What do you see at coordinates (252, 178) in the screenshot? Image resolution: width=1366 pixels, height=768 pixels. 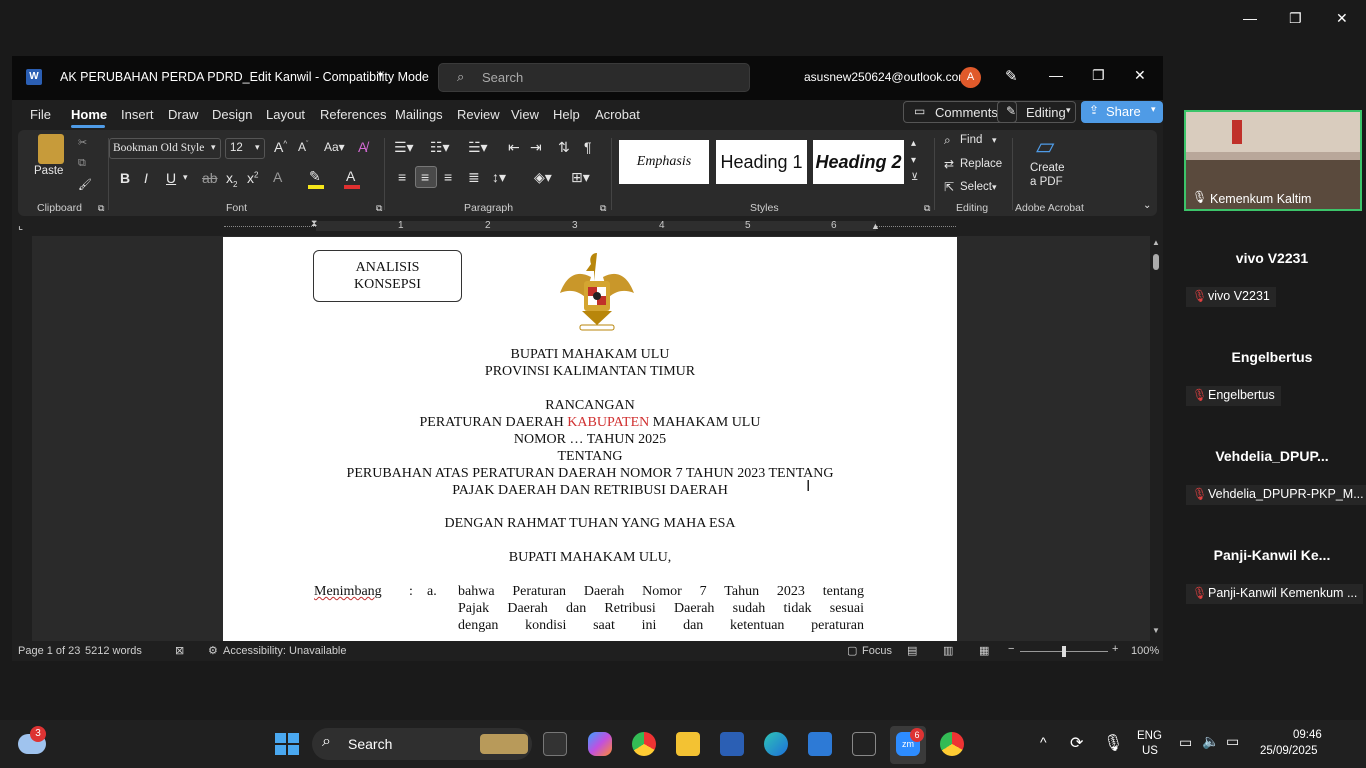 I see `superscript-icon: x2` at bounding box center [252, 178].